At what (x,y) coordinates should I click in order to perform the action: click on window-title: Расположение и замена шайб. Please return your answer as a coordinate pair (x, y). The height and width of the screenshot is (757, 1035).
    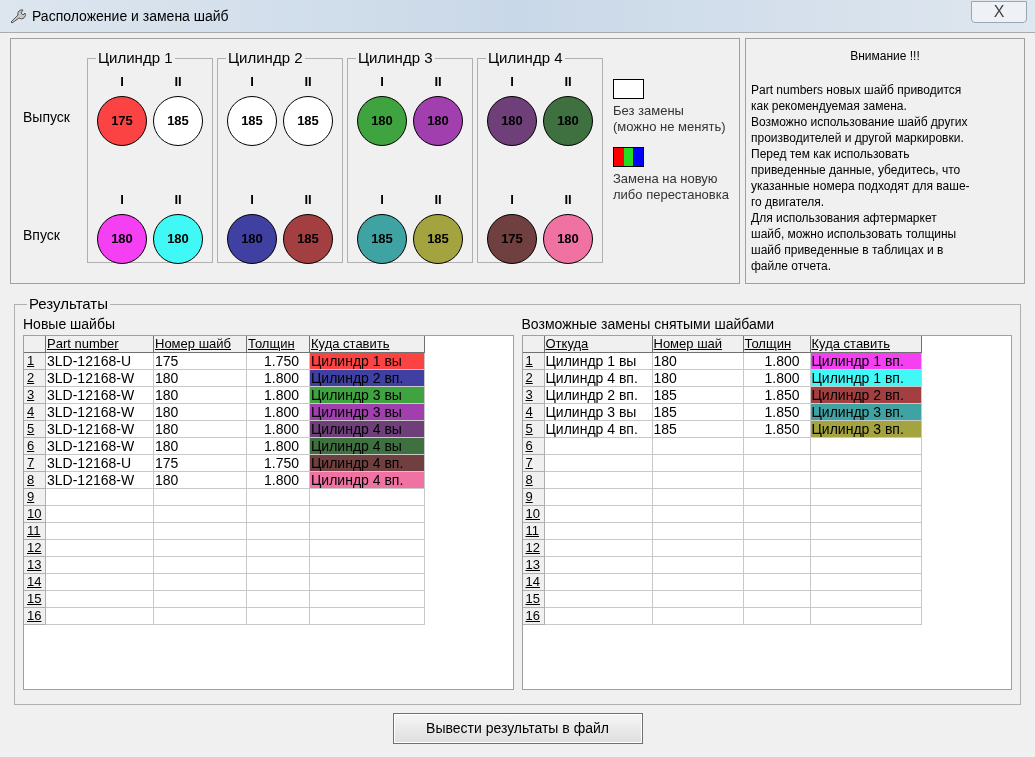
    Looking at the image, I should click on (130, 16).